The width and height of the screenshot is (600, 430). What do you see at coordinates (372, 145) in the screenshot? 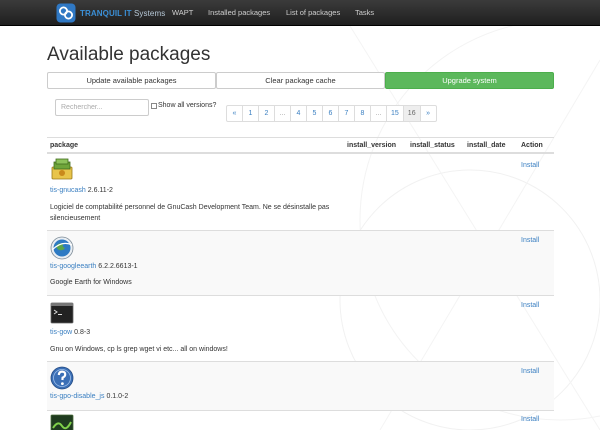
I see `col-header-install-version: install_version` at bounding box center [372, 145].